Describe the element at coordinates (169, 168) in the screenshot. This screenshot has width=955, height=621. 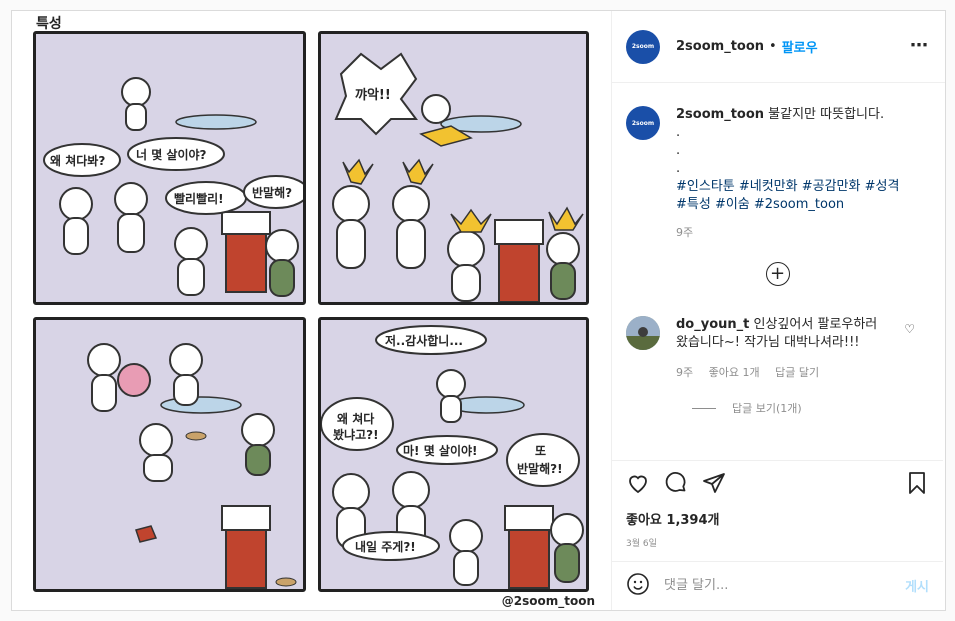
I see `comic-panel-1: 왜 쳐다봐? 너 몇 살이야? 빨리빨리! 반말해?` at that location.